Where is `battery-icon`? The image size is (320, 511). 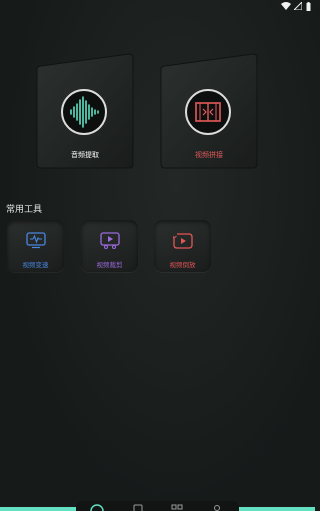 battery-icon is located at coordinates (308, 6).